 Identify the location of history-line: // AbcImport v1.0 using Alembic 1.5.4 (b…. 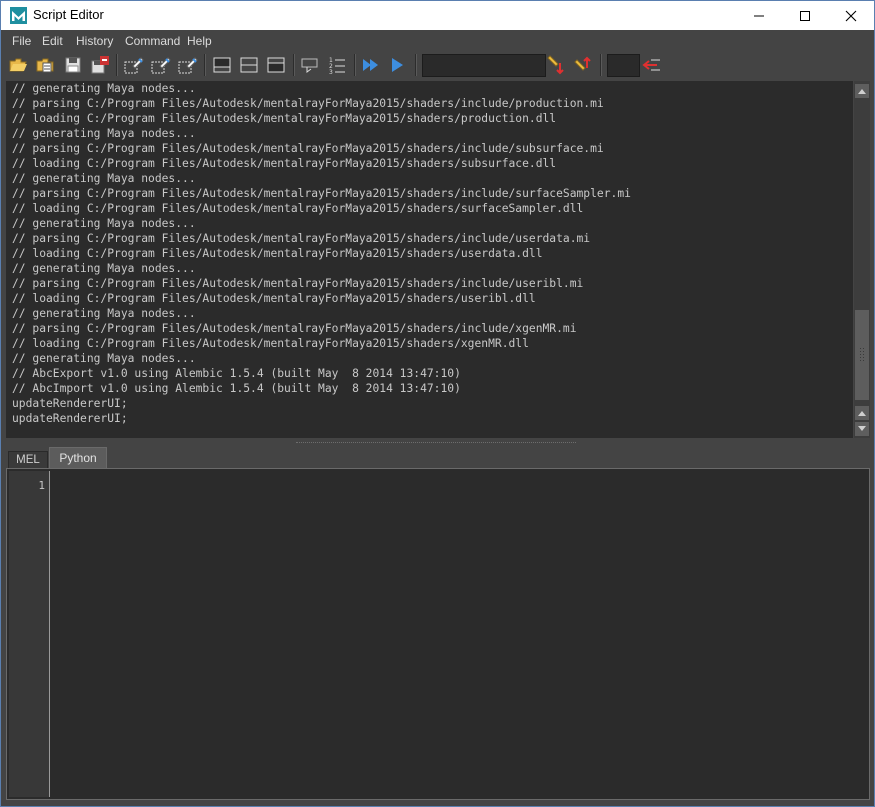
(236, 388).